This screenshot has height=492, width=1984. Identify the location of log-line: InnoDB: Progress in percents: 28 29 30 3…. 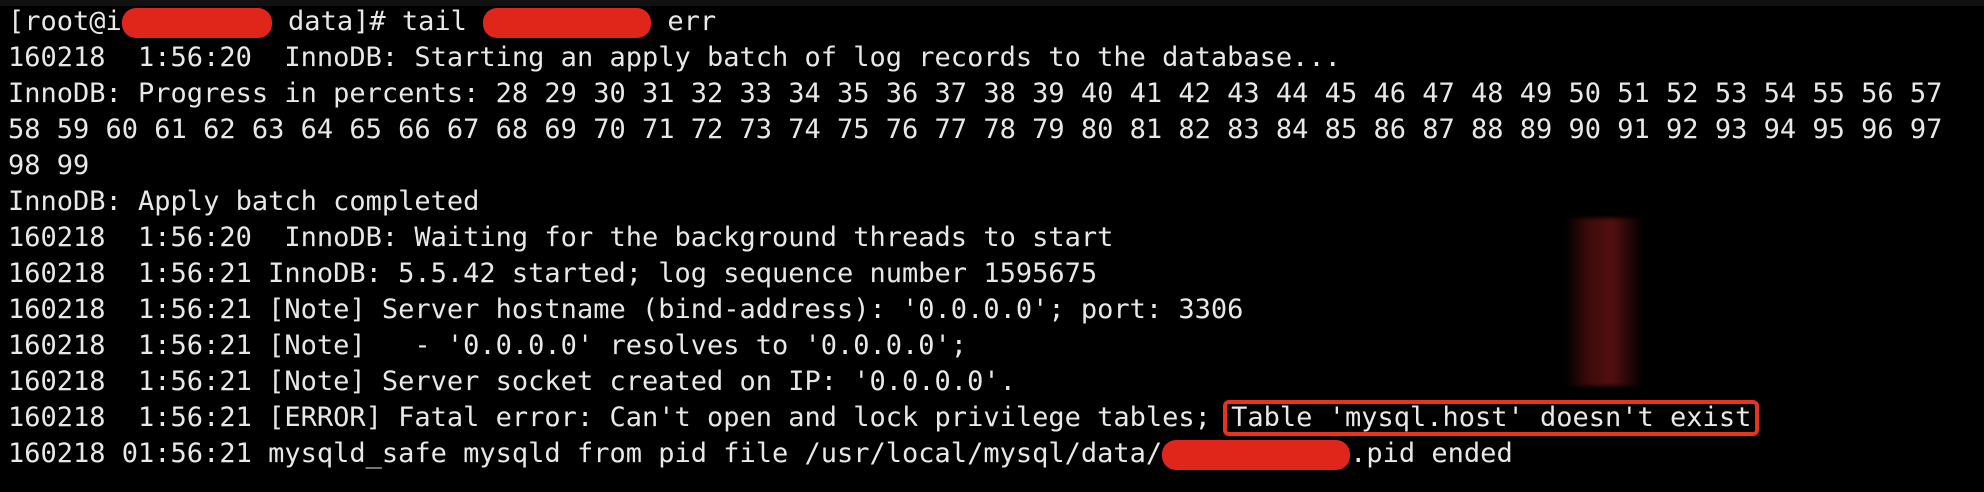
(975, 93).